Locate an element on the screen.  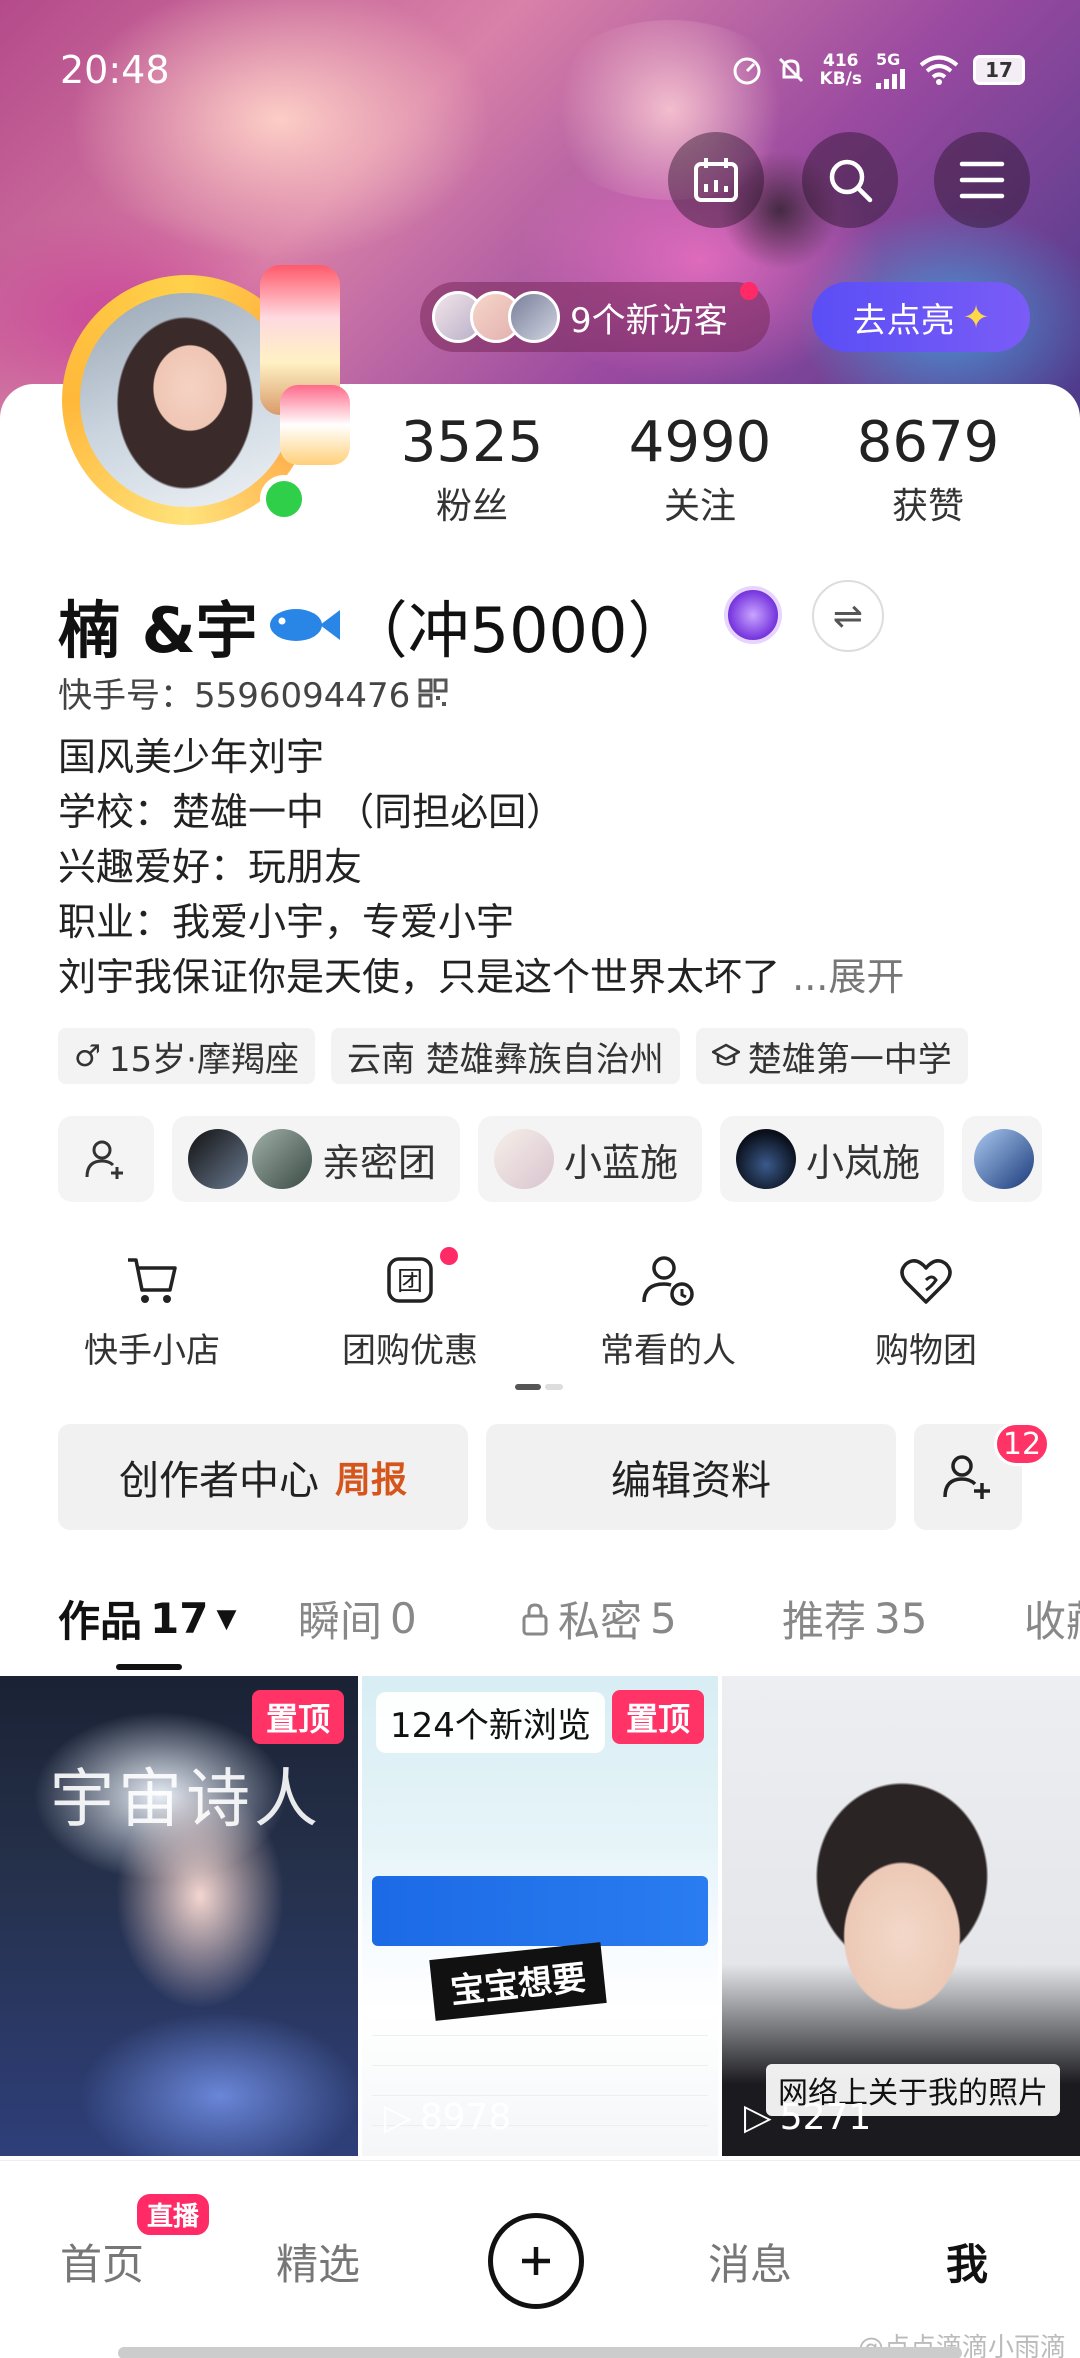
profile-actions: 创作者中心 周报 编辑资料 is located at coordinates (569, 1477).